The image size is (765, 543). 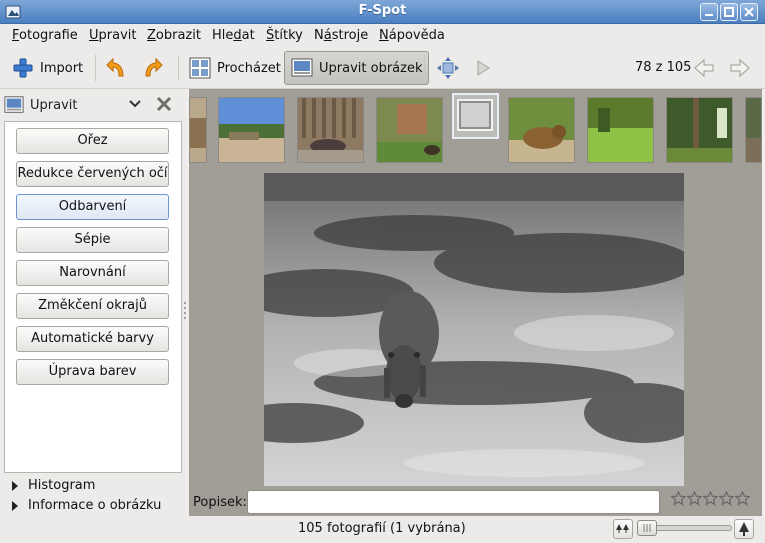 I want to click on close-window-button, so click(x=749, y=12).